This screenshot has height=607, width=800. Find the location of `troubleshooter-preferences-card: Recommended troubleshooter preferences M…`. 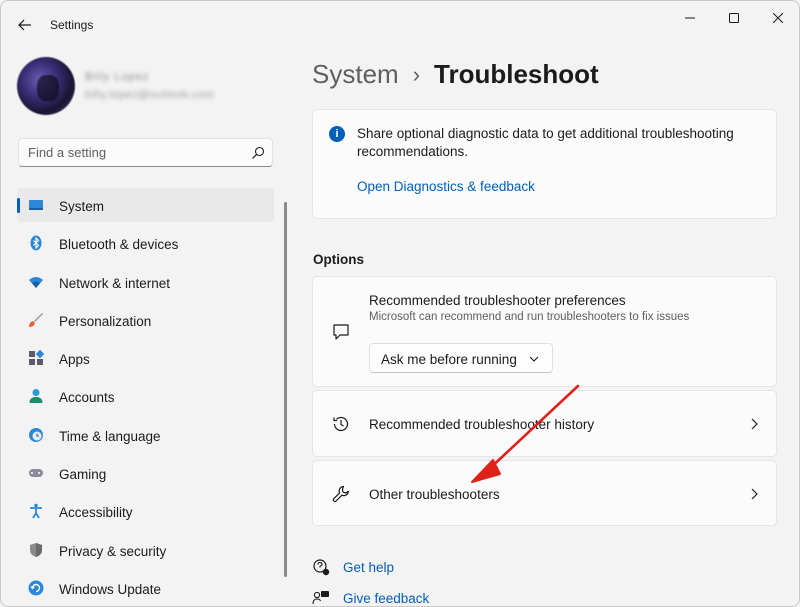

troubleshooter-preferences-card: Recommended troubleshooter preferences M… is located at coordinates (544, 331).